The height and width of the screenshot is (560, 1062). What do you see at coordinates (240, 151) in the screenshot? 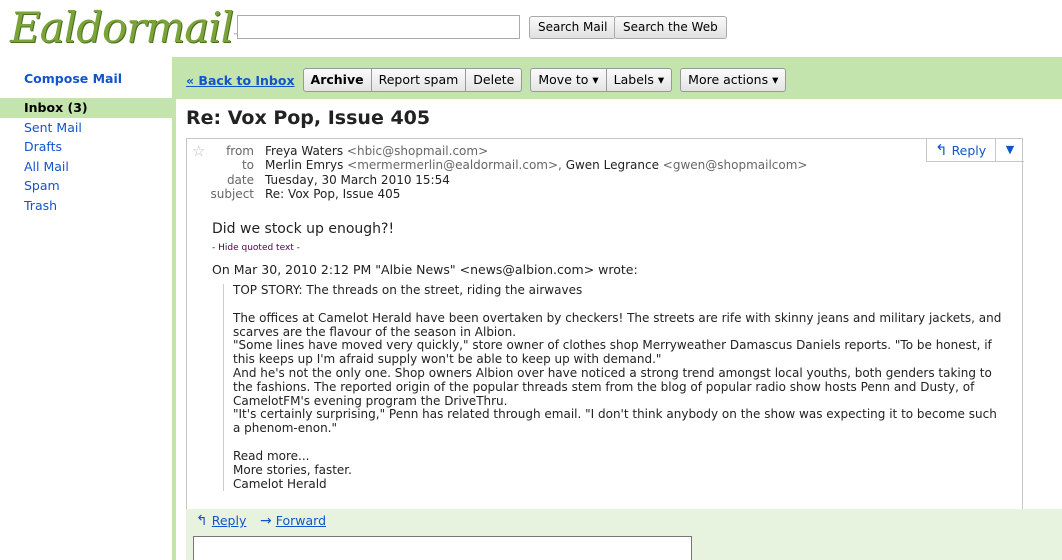
I see `from-label: from` at bounding box center [240, 151].